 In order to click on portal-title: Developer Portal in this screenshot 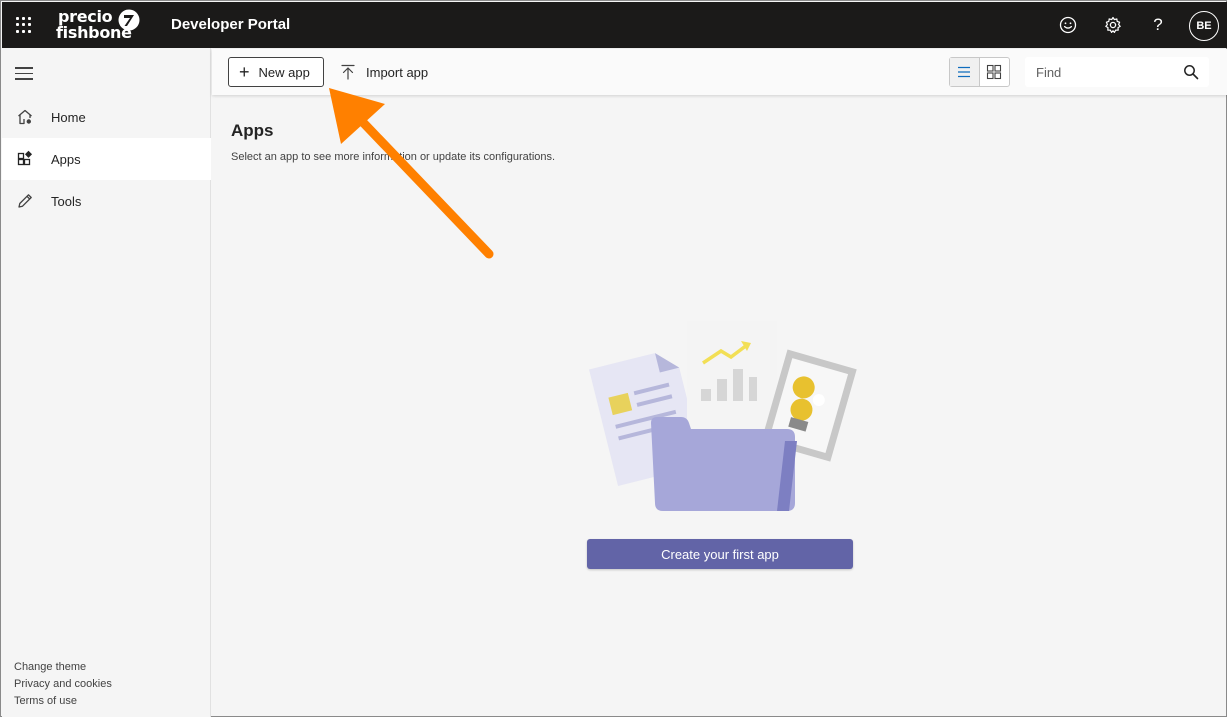, I will do `click(231, 24)`.